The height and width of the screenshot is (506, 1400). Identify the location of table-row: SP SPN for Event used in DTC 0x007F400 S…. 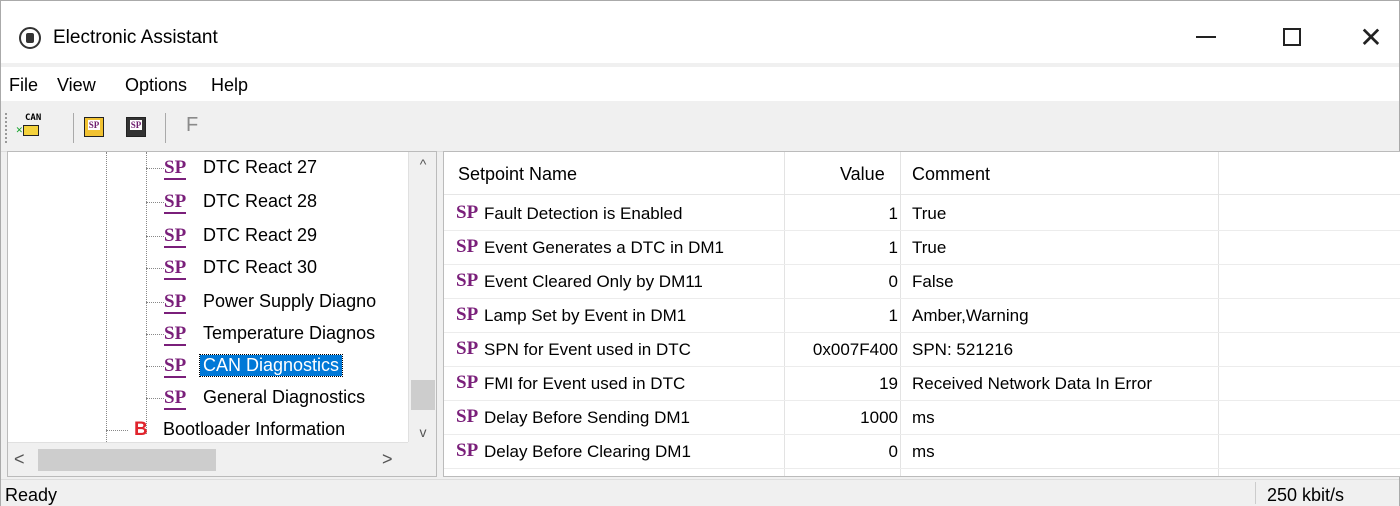
(922, 349).